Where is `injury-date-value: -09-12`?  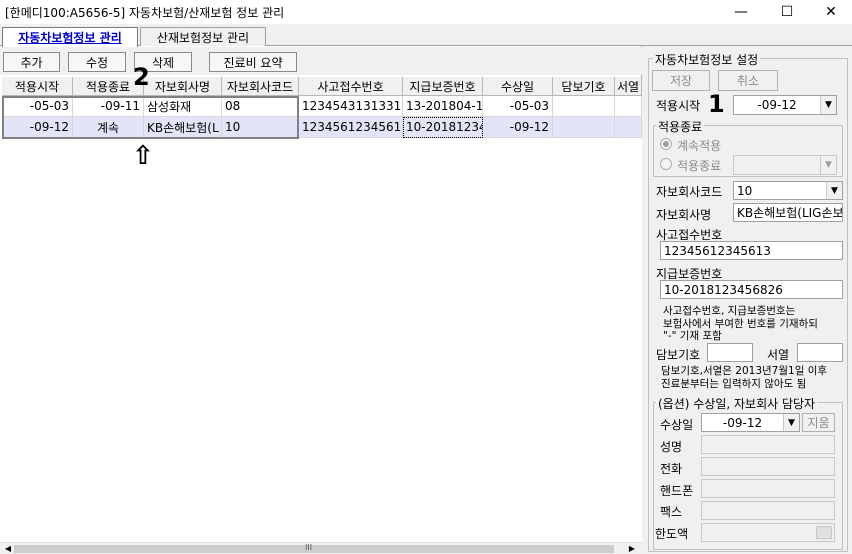 injury-date-value: -09-12 is located at coordinates (742, 422).